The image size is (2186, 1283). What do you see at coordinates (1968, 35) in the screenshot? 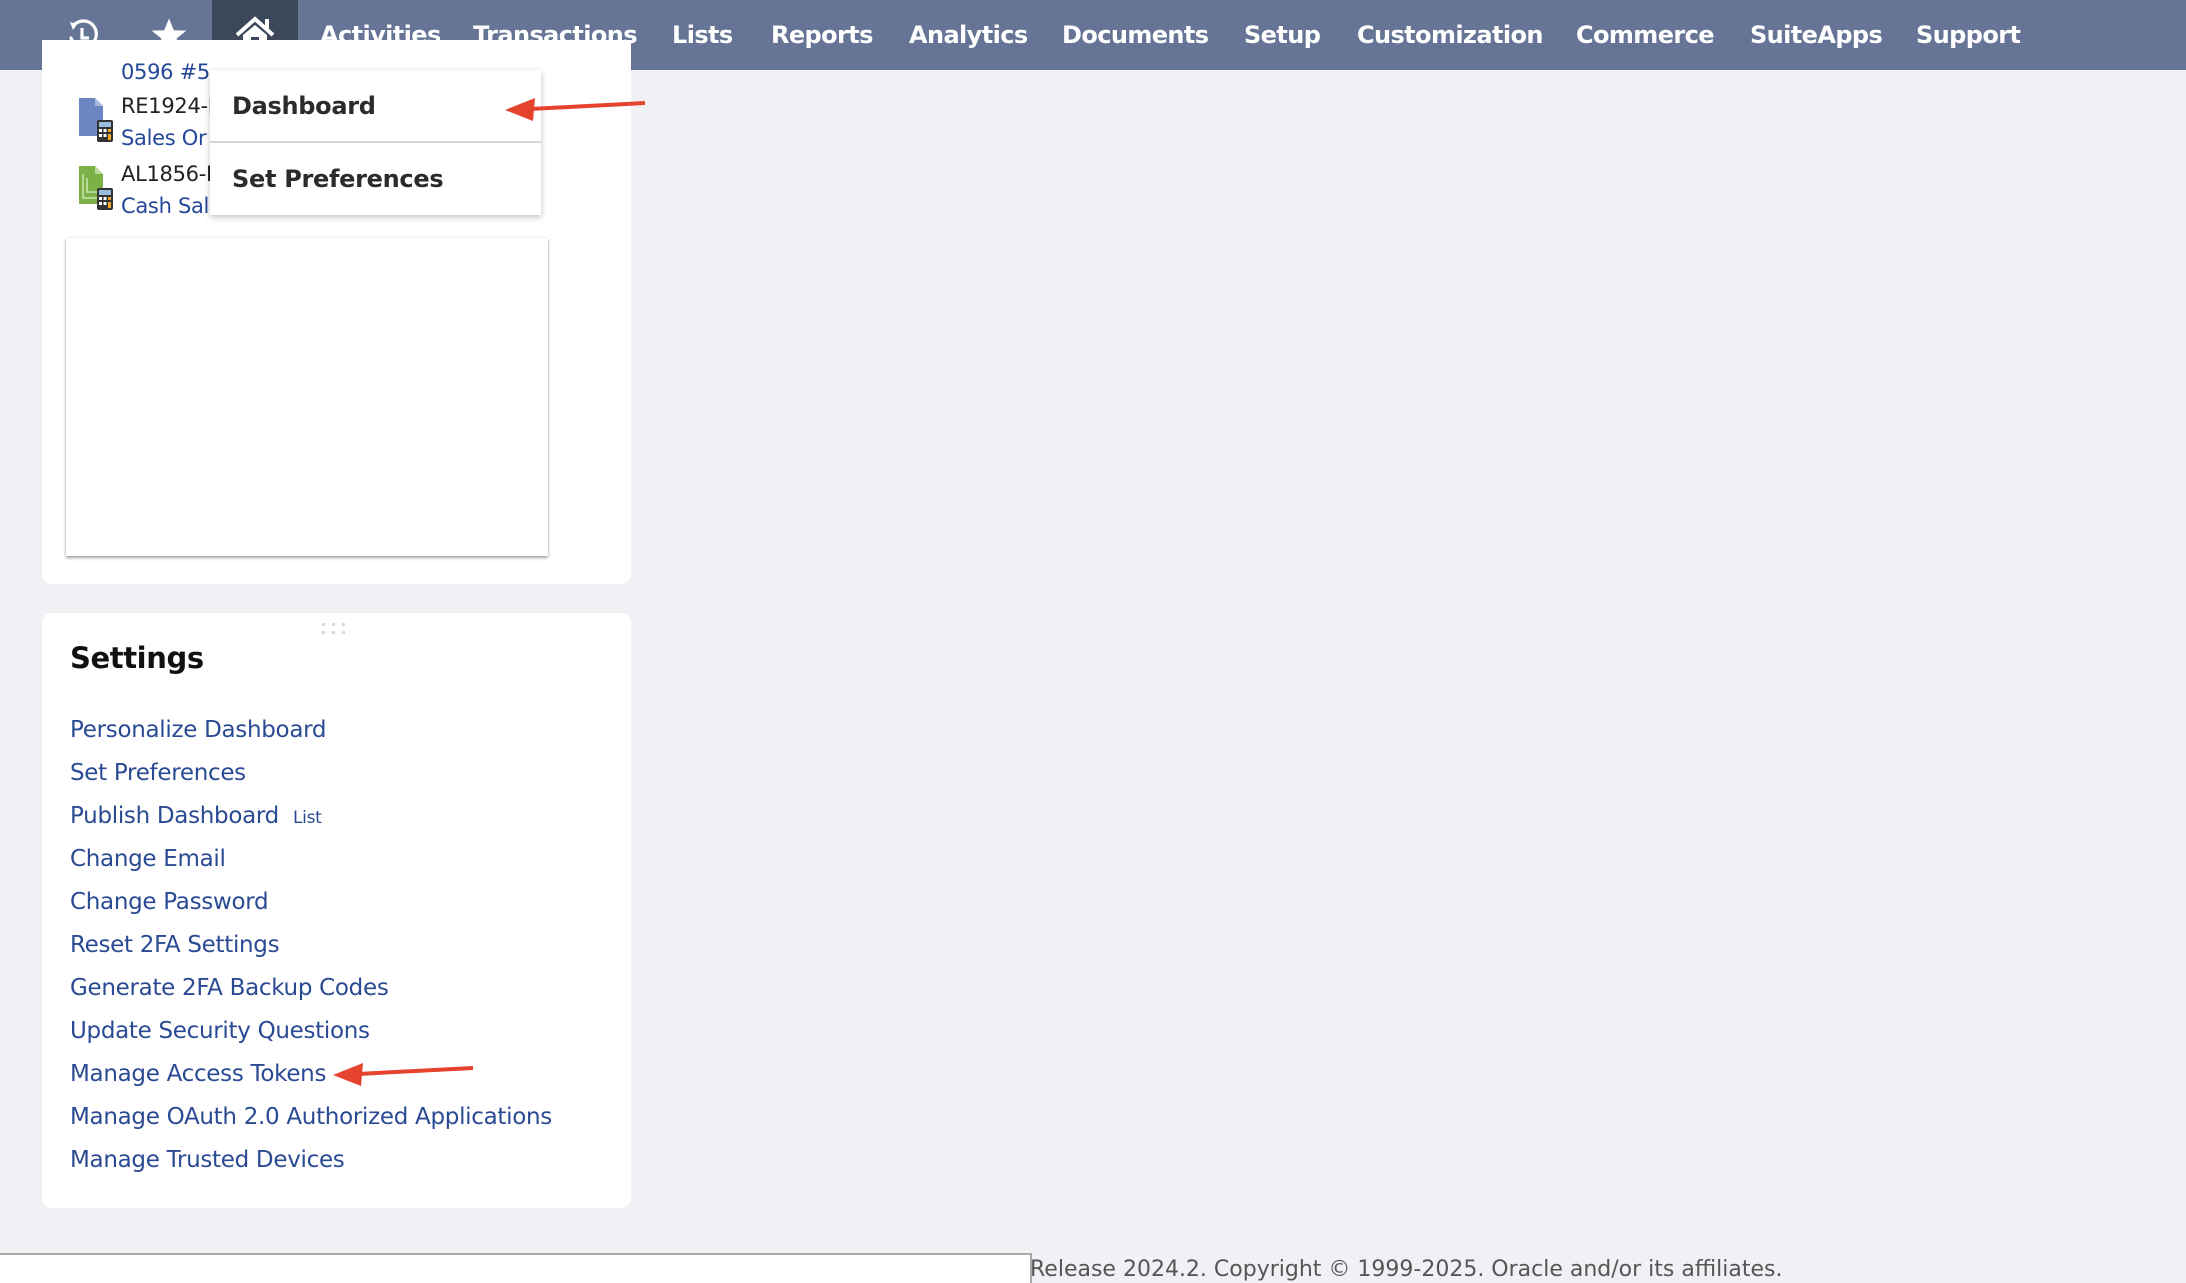
I see `nav-support: Support` at bounding box center [1968, 35].